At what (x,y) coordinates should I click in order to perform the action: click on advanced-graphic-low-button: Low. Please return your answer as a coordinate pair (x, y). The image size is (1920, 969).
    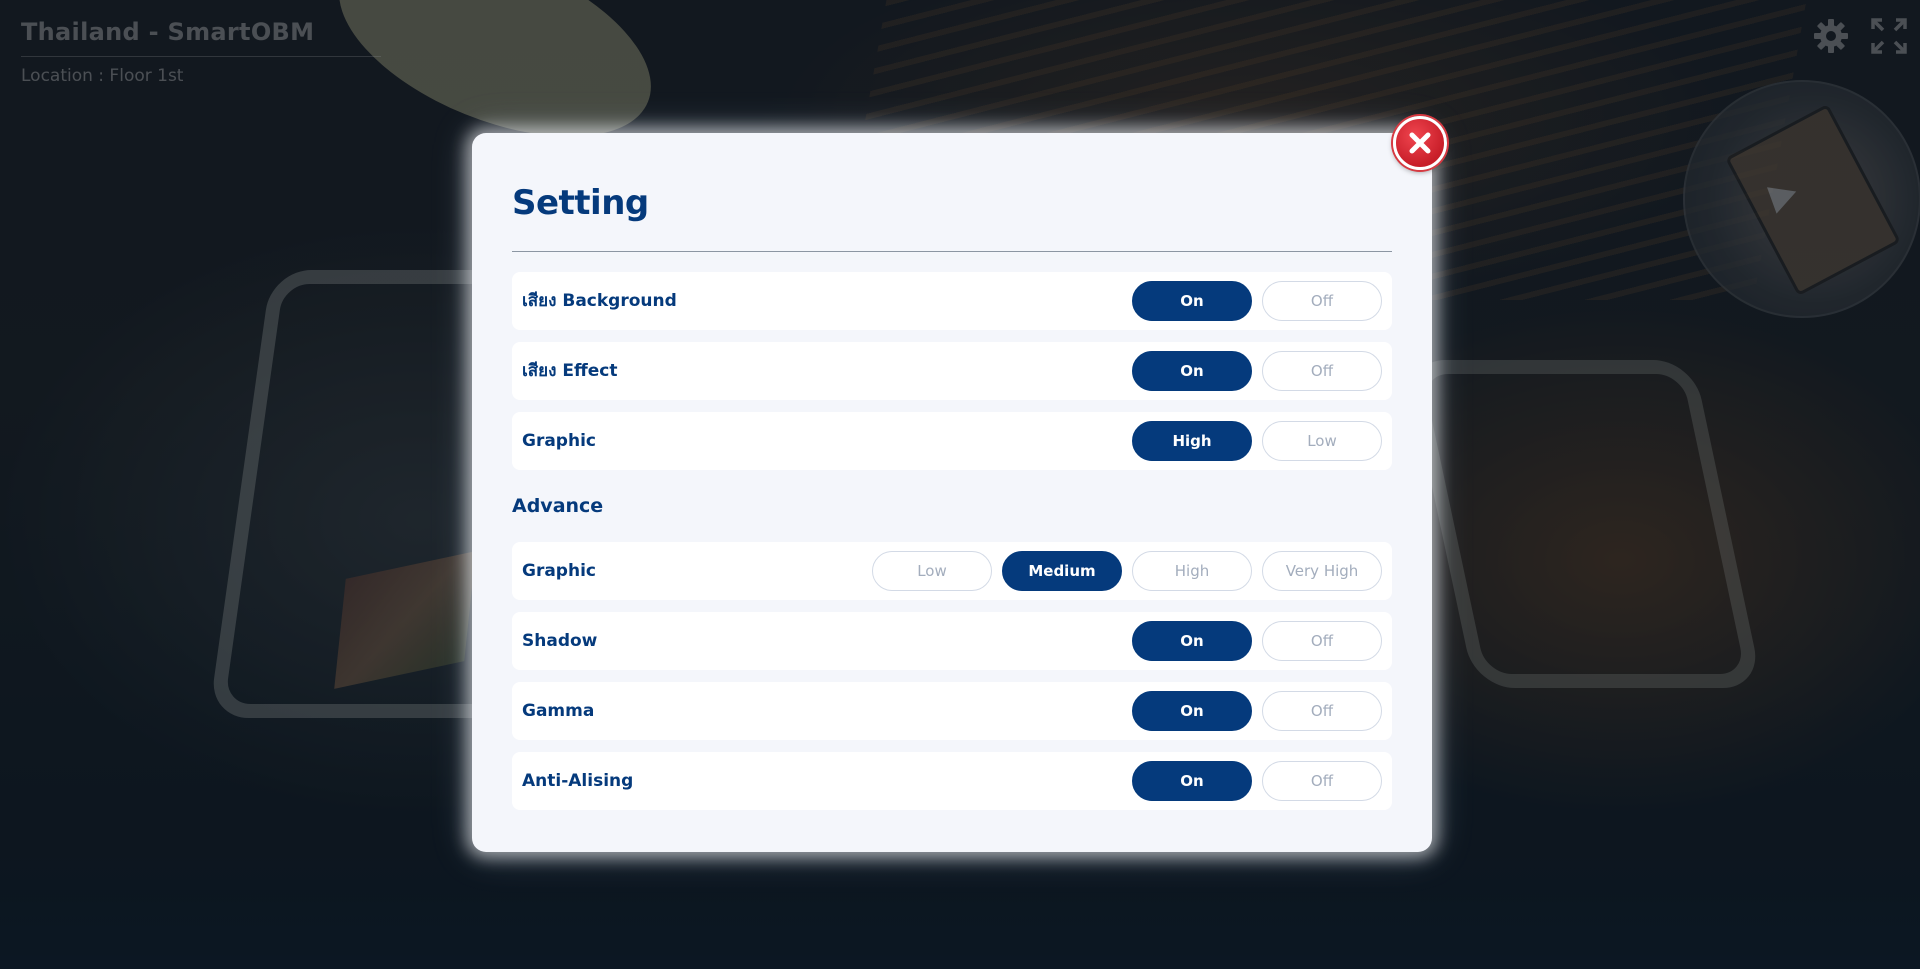
    Looking at the image, I should click on (932, 571).